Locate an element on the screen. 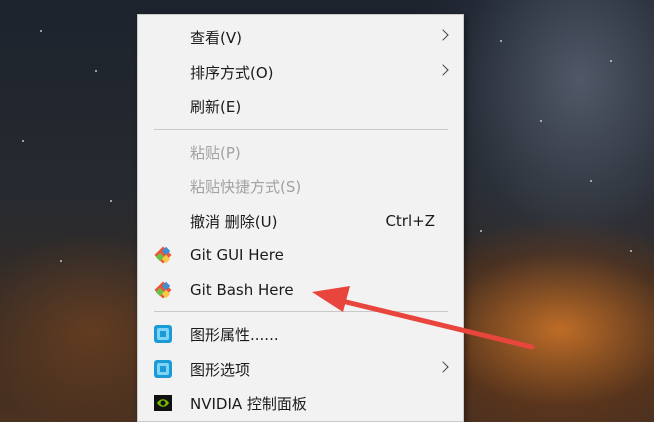 The height and width of the screenshot is (422, 654). menu-item-label: Git Bash Here is located at coordinates (242, 290).